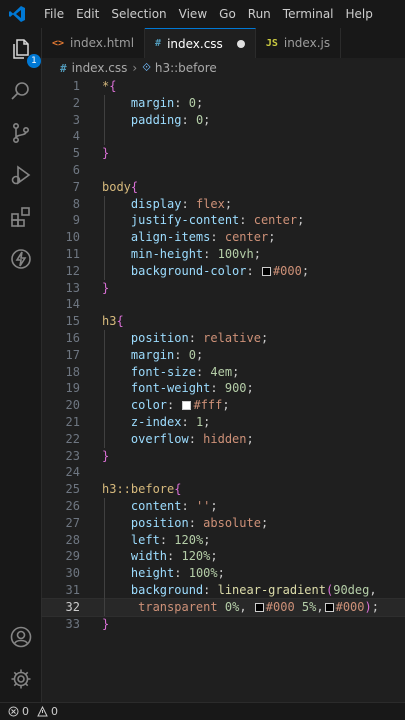 The width and height of the screenshot is (405, 720). What do you see at coordinates (21, 637) in the screenshot?
I see `account-icon` at bounding box center [21, 637].